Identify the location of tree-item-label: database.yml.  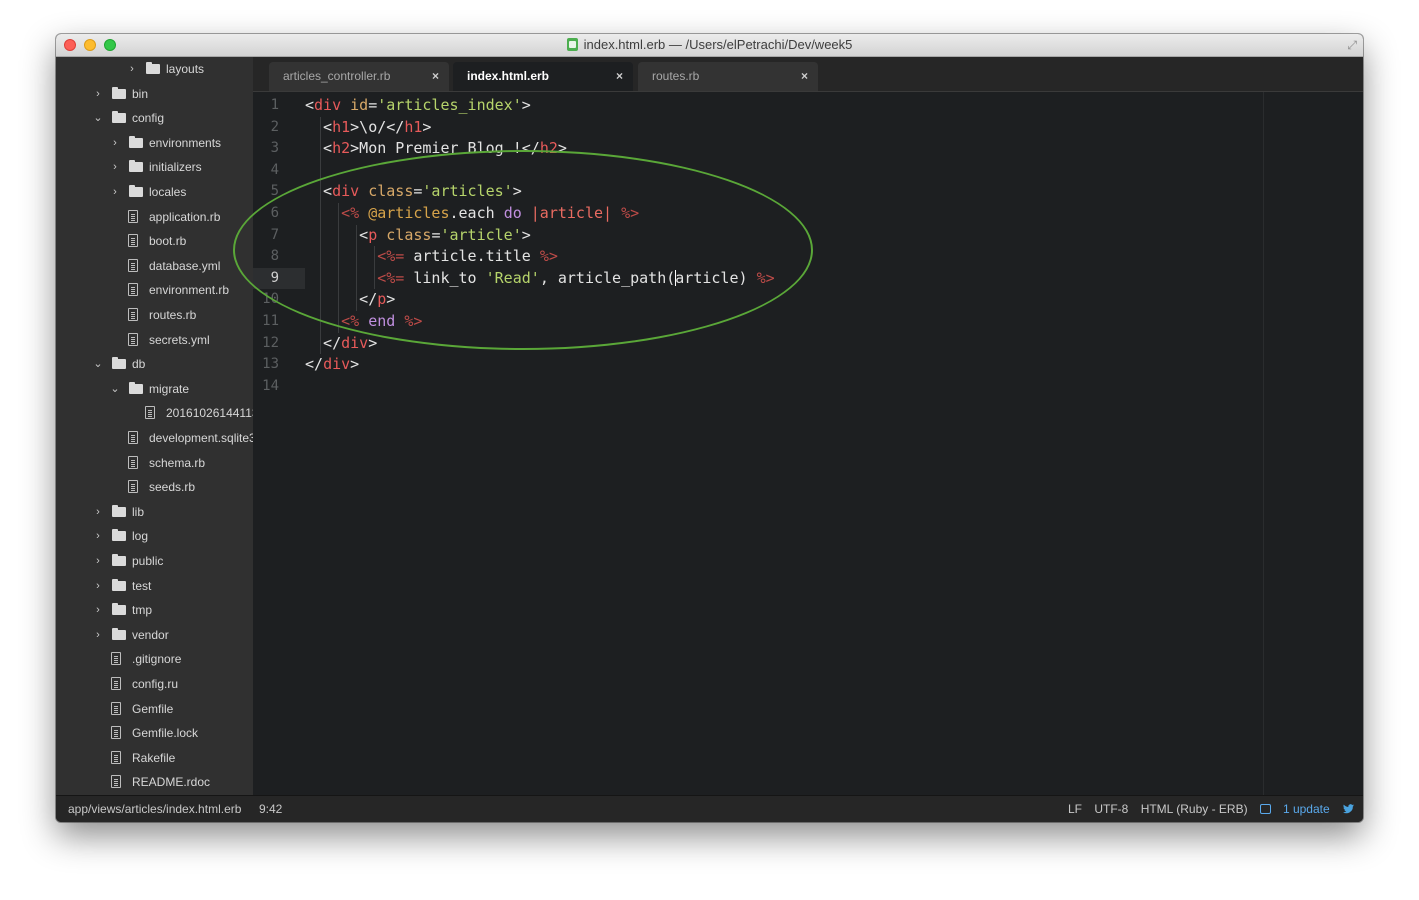
(185, 265).